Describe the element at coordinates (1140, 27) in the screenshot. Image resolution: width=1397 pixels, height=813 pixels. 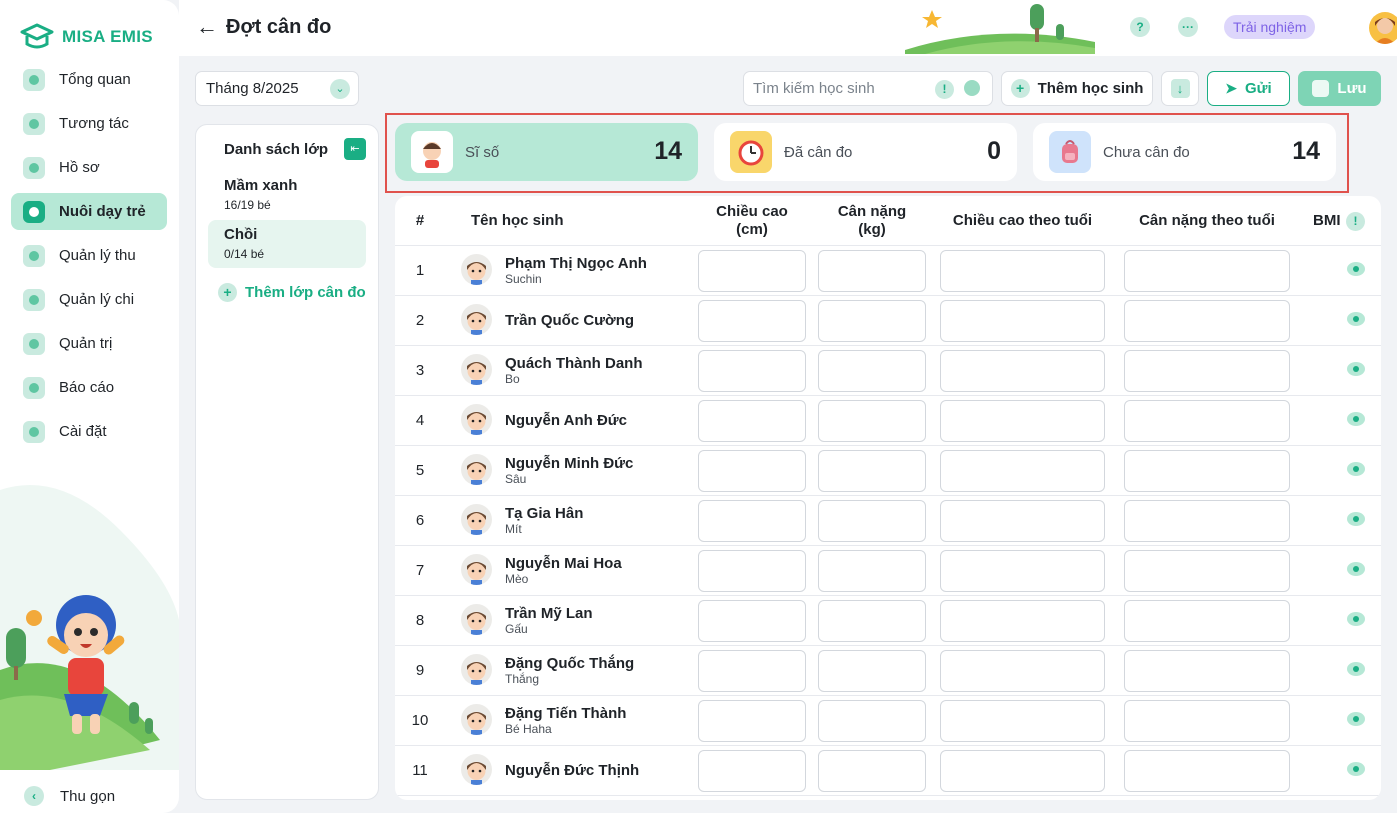
I see `help-icon: ?` at that location.